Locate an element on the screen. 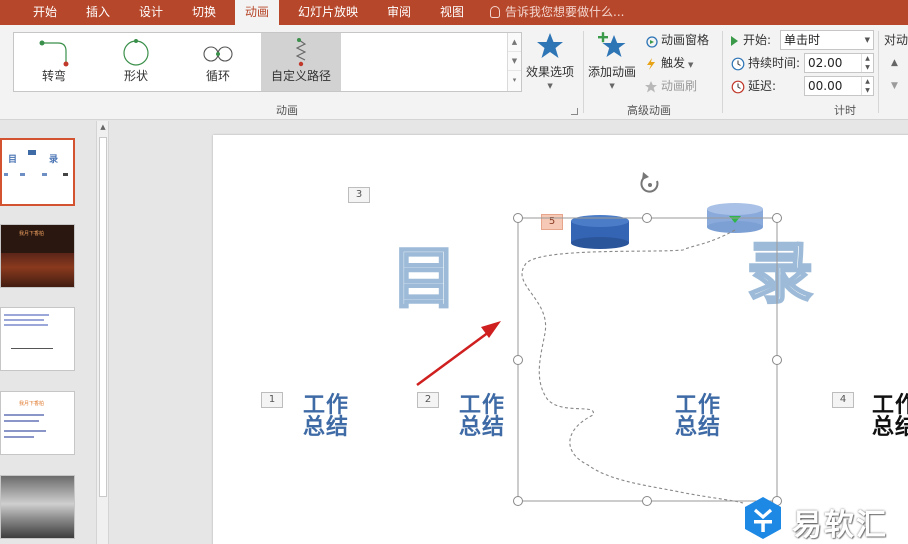 This screenshot has width=908, height=544. duration-value: 02.00 is located at coordinates (825, 63).